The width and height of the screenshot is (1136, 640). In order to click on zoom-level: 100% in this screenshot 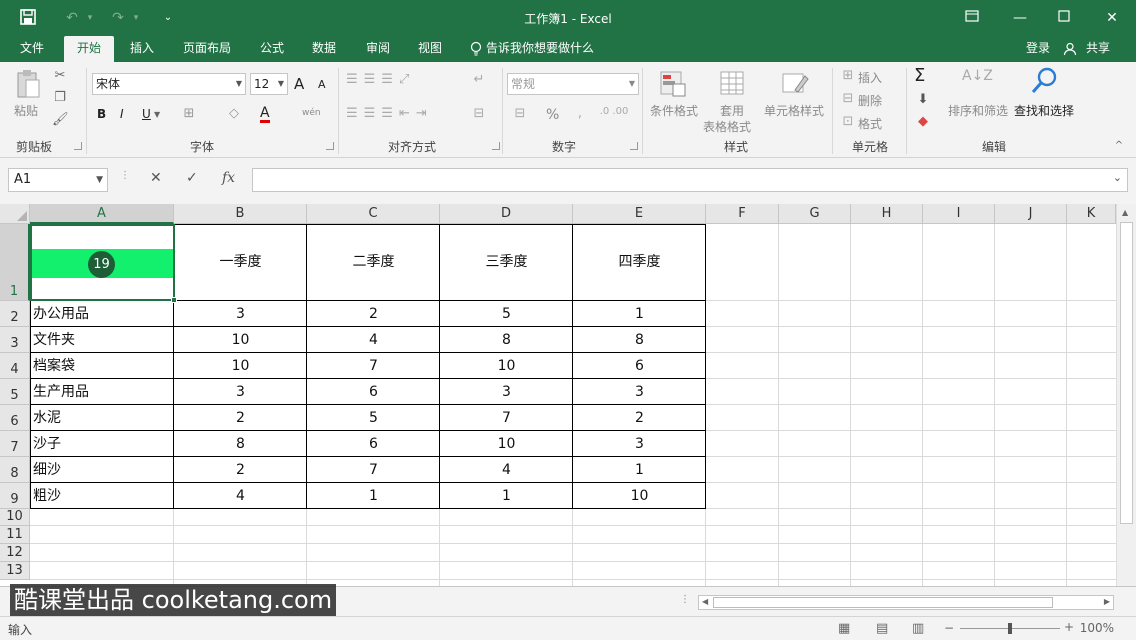, I will do `click(1097, 628)`.